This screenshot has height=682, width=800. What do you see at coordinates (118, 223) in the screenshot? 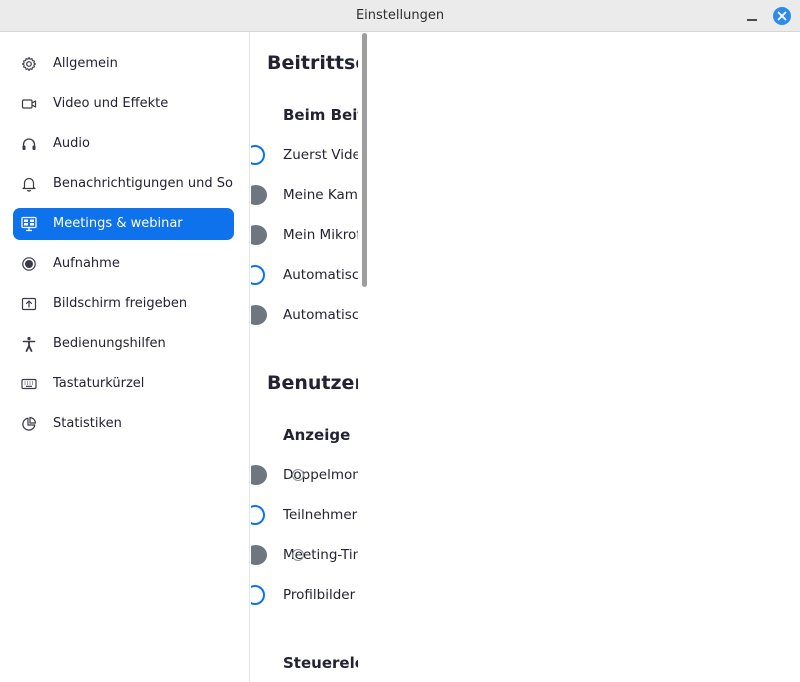
I see `sidebar-item-label: Meetings & webinar` at bounding box center [118, 223].